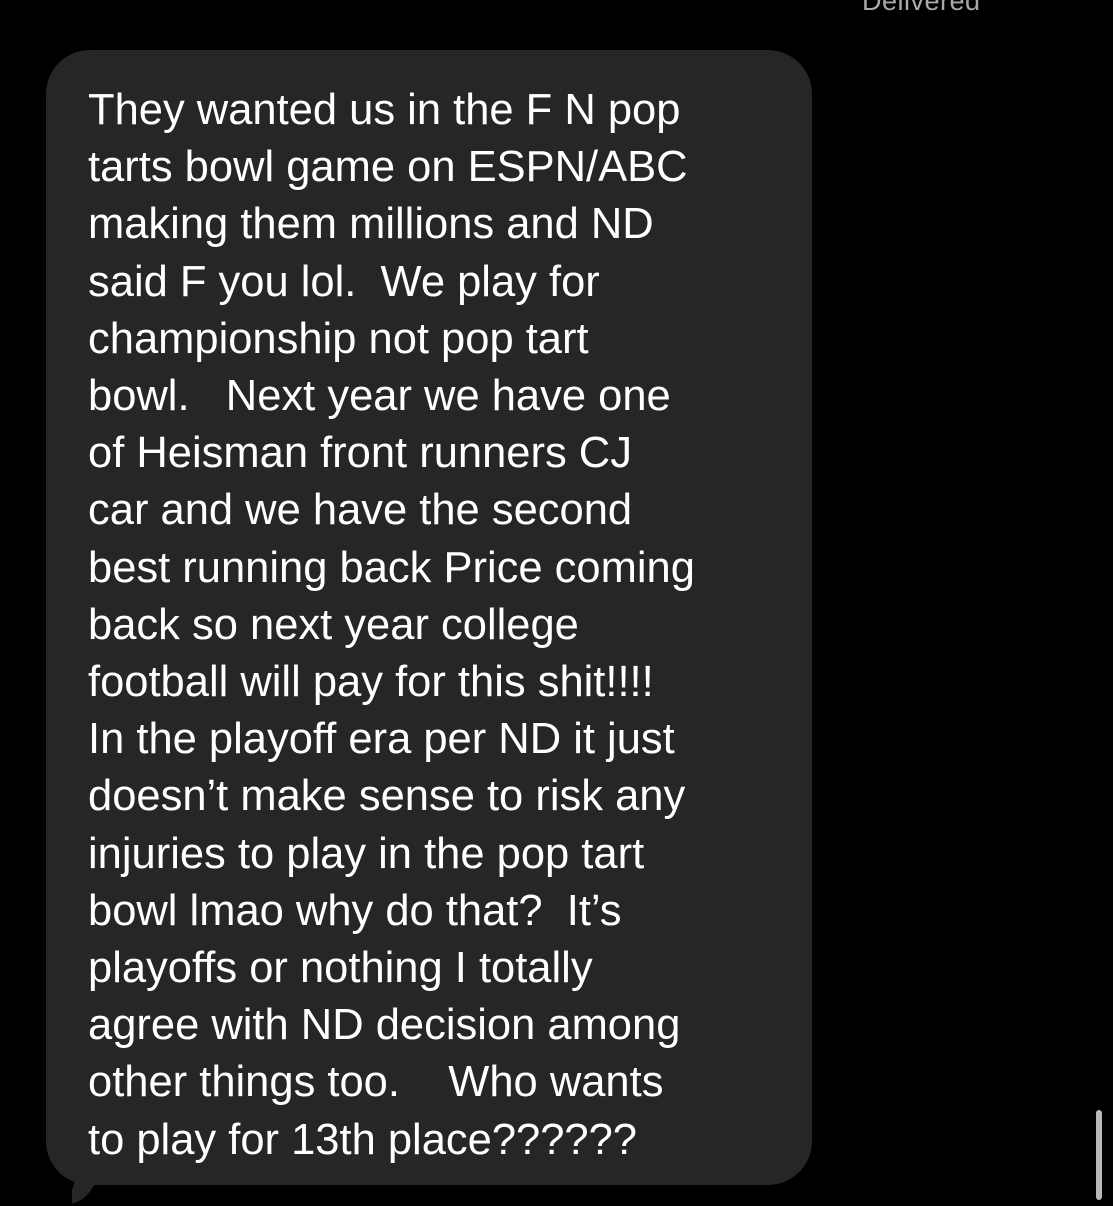 The width and height of the screenshot is (1113, 1206). I want to click on message-line: said F you lol. We play for, so click(344, 281).